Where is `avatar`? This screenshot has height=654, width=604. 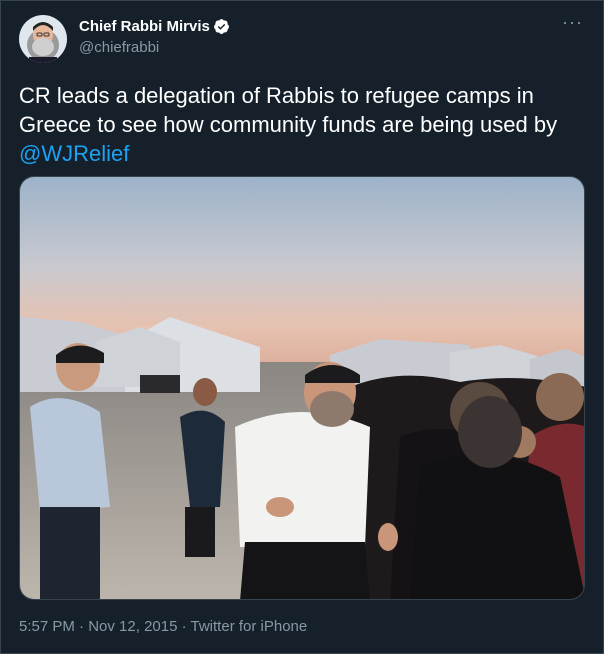
avatar is located at coordinates (43, 39).